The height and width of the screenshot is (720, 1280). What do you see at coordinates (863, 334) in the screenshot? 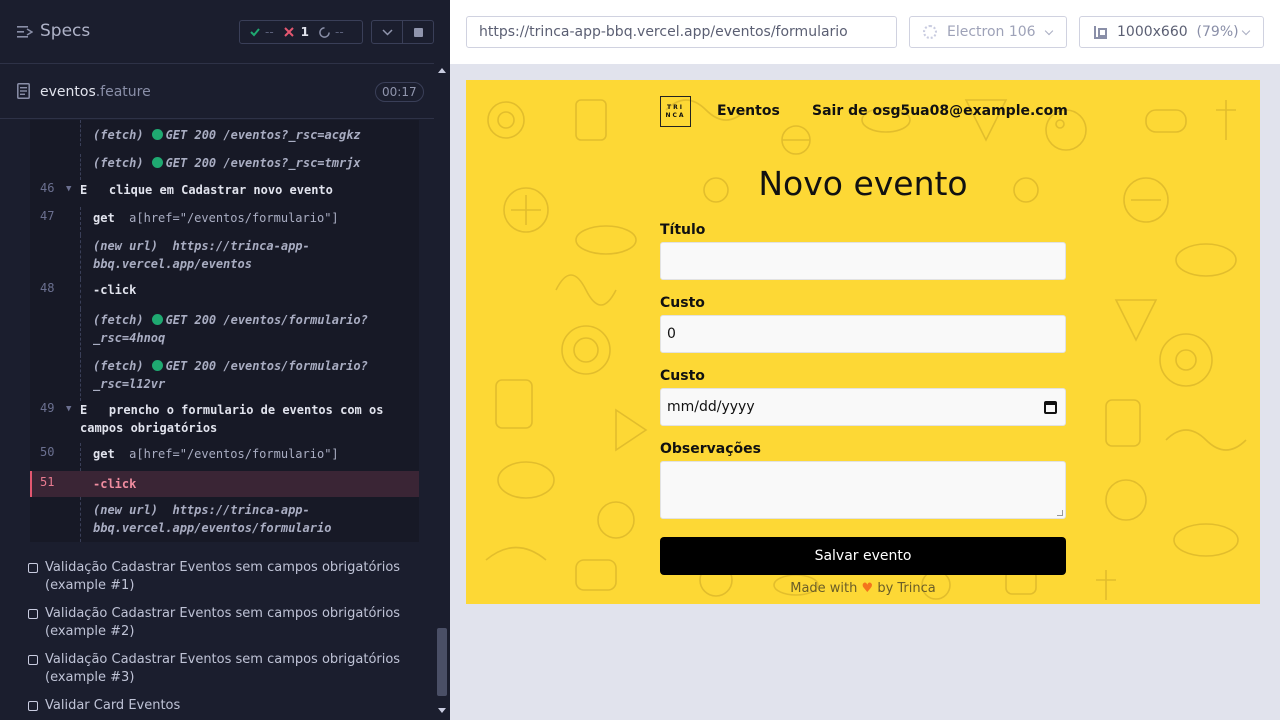
I see `custo-input: 0` at bounding box center [863, 334].